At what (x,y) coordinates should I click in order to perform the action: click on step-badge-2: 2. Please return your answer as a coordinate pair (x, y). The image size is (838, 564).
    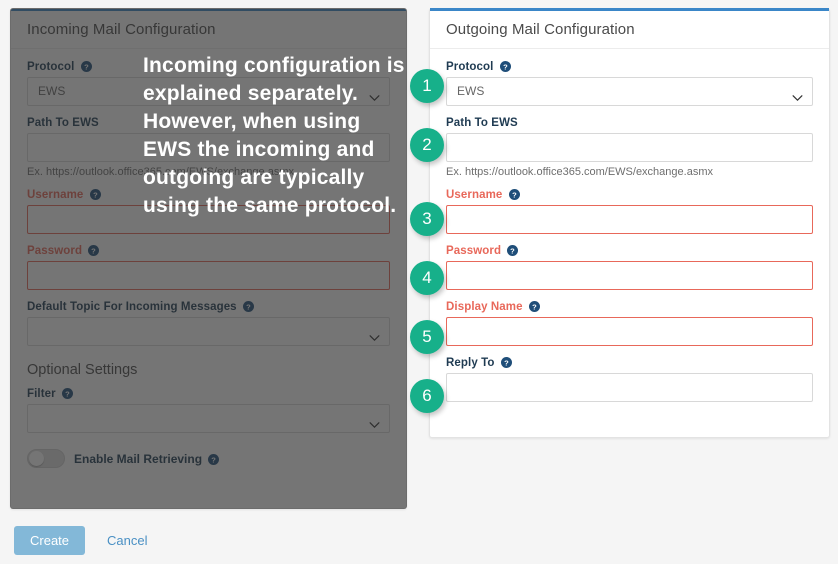
    Looking at the image, I should click on (427, 145).